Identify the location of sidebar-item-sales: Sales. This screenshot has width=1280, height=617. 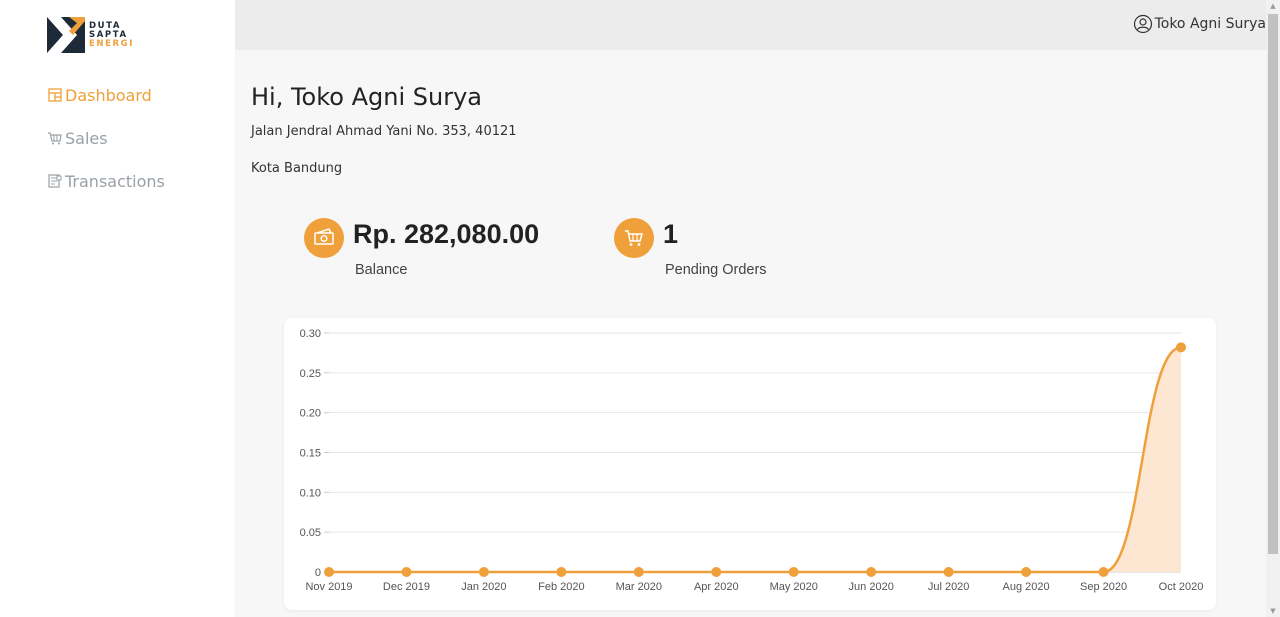
(106, 138).